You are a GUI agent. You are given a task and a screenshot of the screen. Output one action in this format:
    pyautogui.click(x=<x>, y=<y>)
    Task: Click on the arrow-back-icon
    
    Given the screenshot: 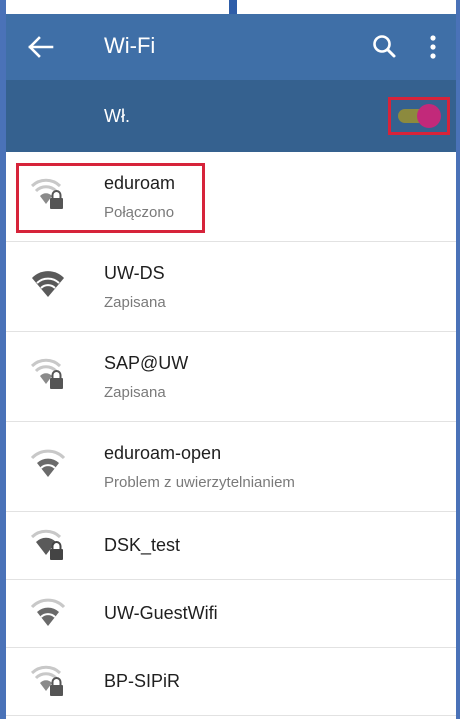 What is the action you would take?
    pyautogui.click(x=41, y=47)
    